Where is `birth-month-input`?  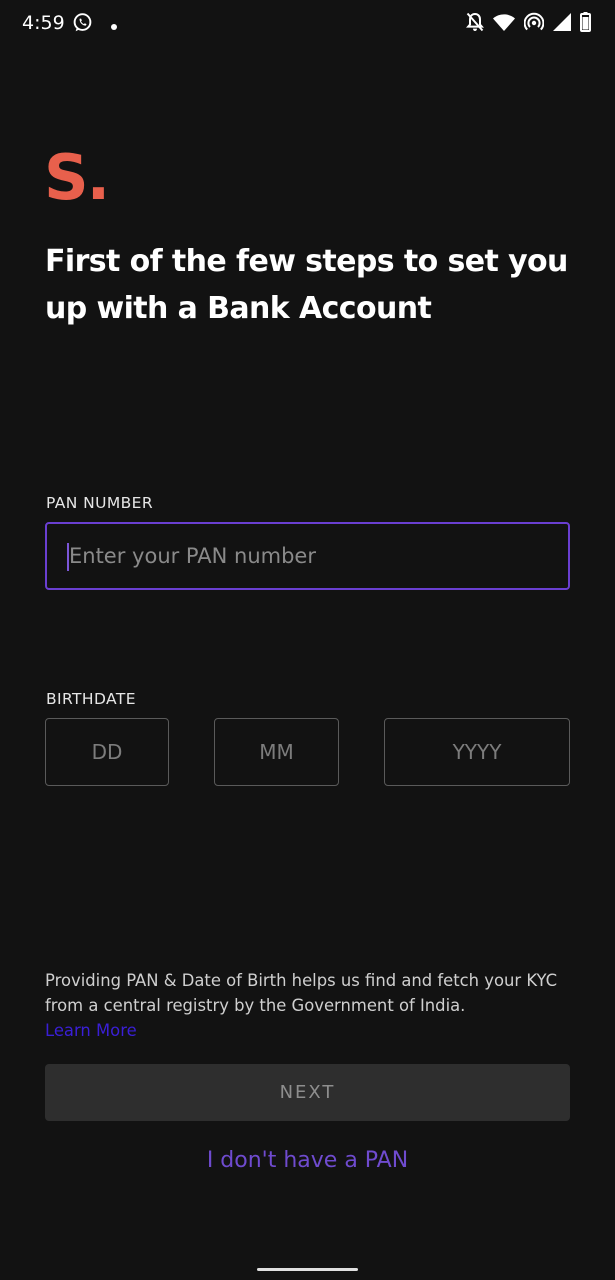 birth-month-input is located at coordinates (276, 752).